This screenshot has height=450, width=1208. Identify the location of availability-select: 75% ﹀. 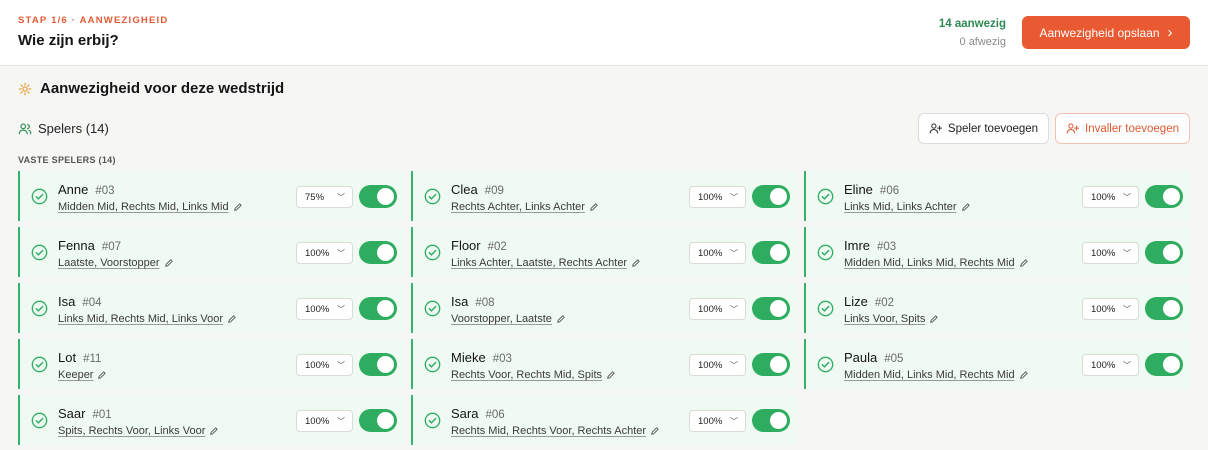
(324, 197).